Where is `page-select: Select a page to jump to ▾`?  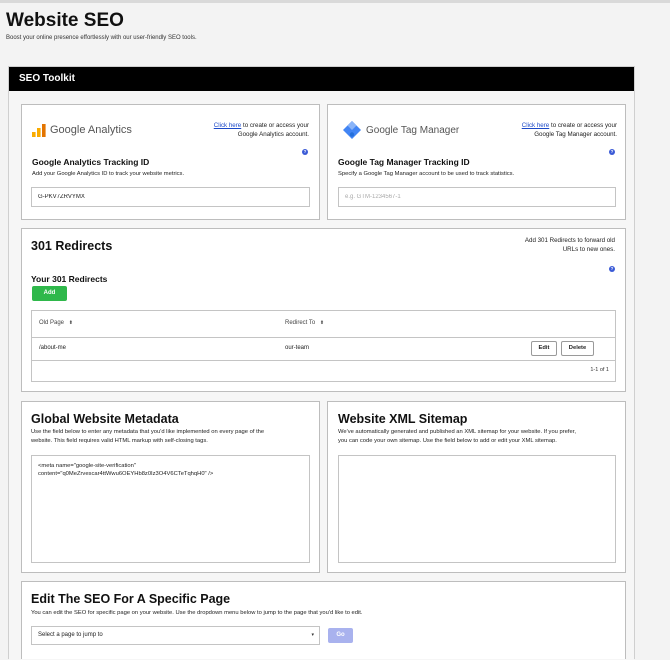 page-select: Select a page to jump to ▾ is located at coordinates (175, 635).